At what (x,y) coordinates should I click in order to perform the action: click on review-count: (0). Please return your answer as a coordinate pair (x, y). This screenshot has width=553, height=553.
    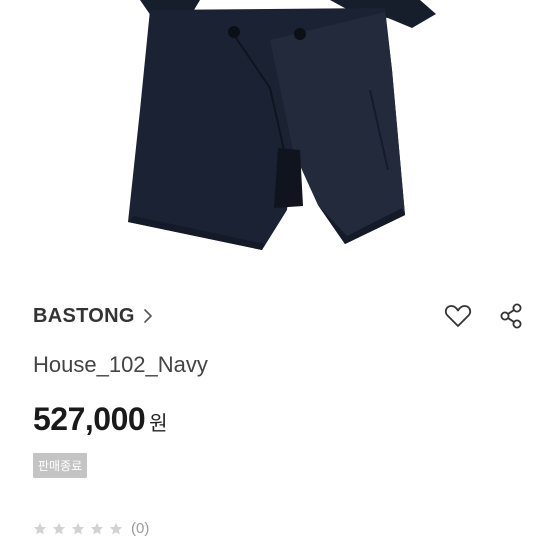
    Looking at the image, I should click on (140, 528).